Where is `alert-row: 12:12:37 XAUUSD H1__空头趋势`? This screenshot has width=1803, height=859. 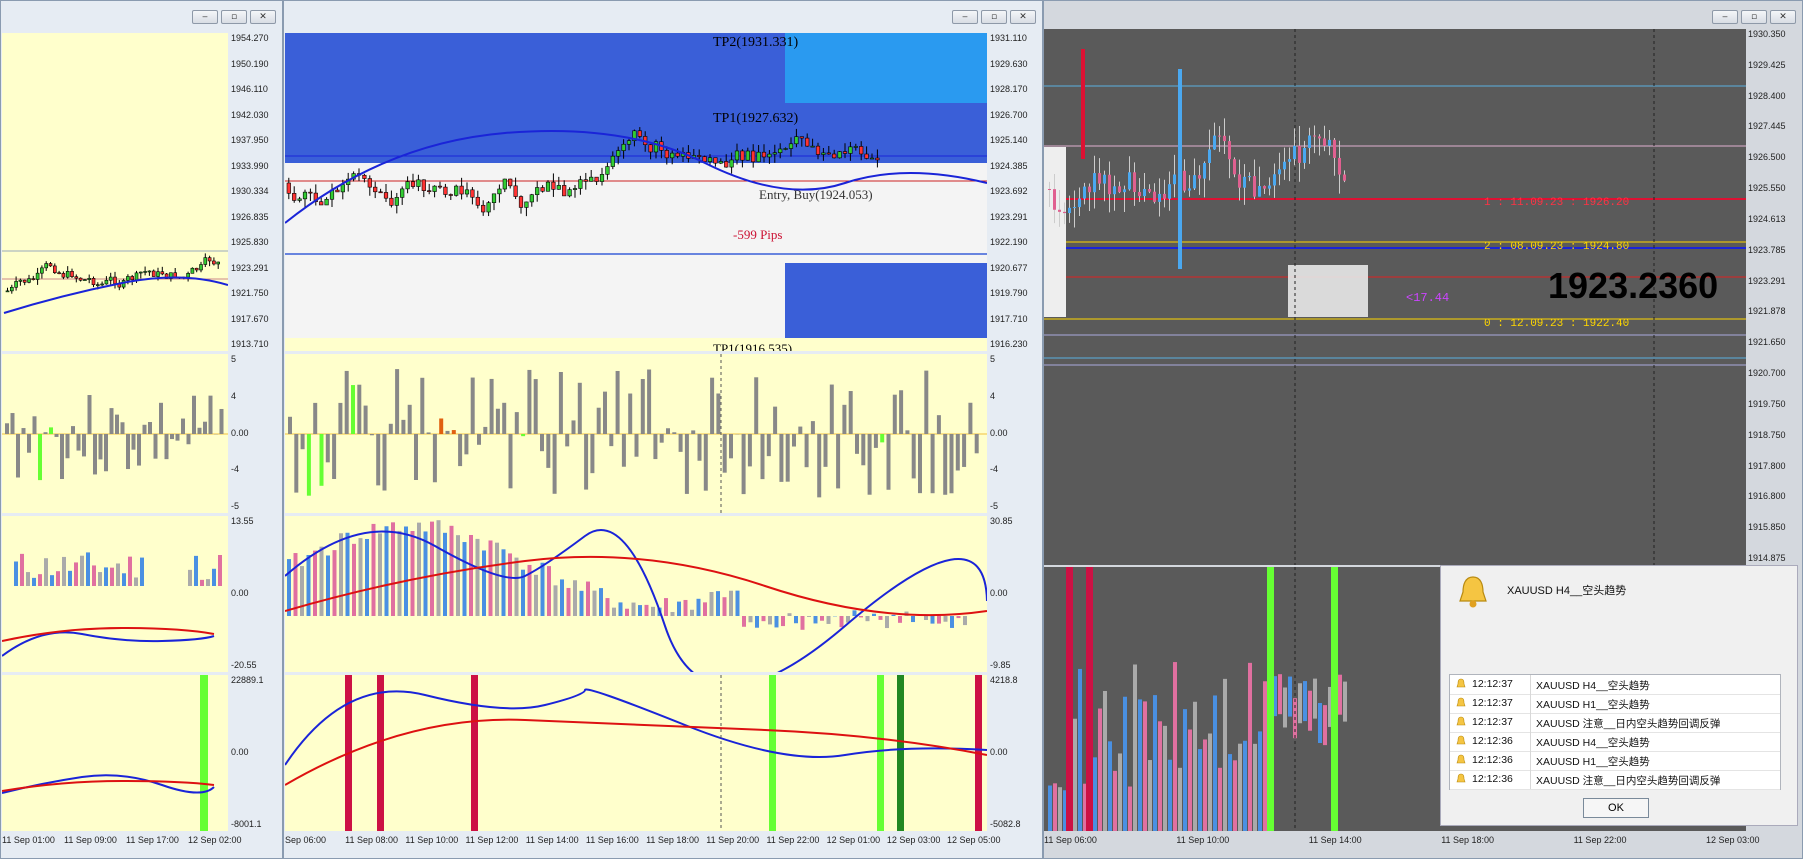
alert-row: 12:12:37 XAUUSD H1__空头趋势 is located at coordinates (1615, 704).